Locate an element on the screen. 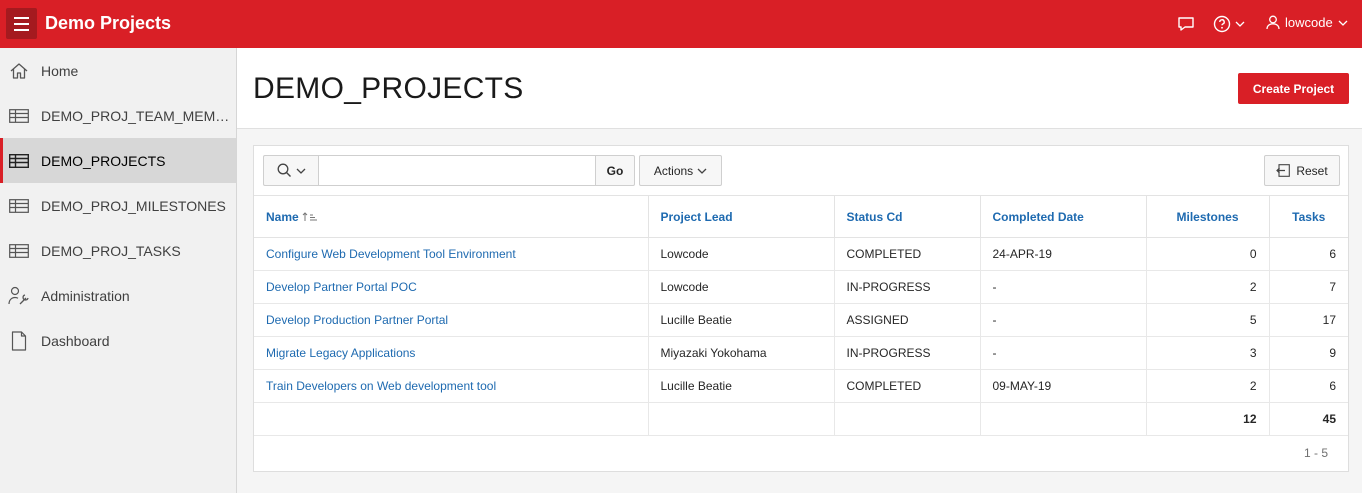  project-lead-cell: Miyazaki Yokohama is located at coordinates (741, 353).